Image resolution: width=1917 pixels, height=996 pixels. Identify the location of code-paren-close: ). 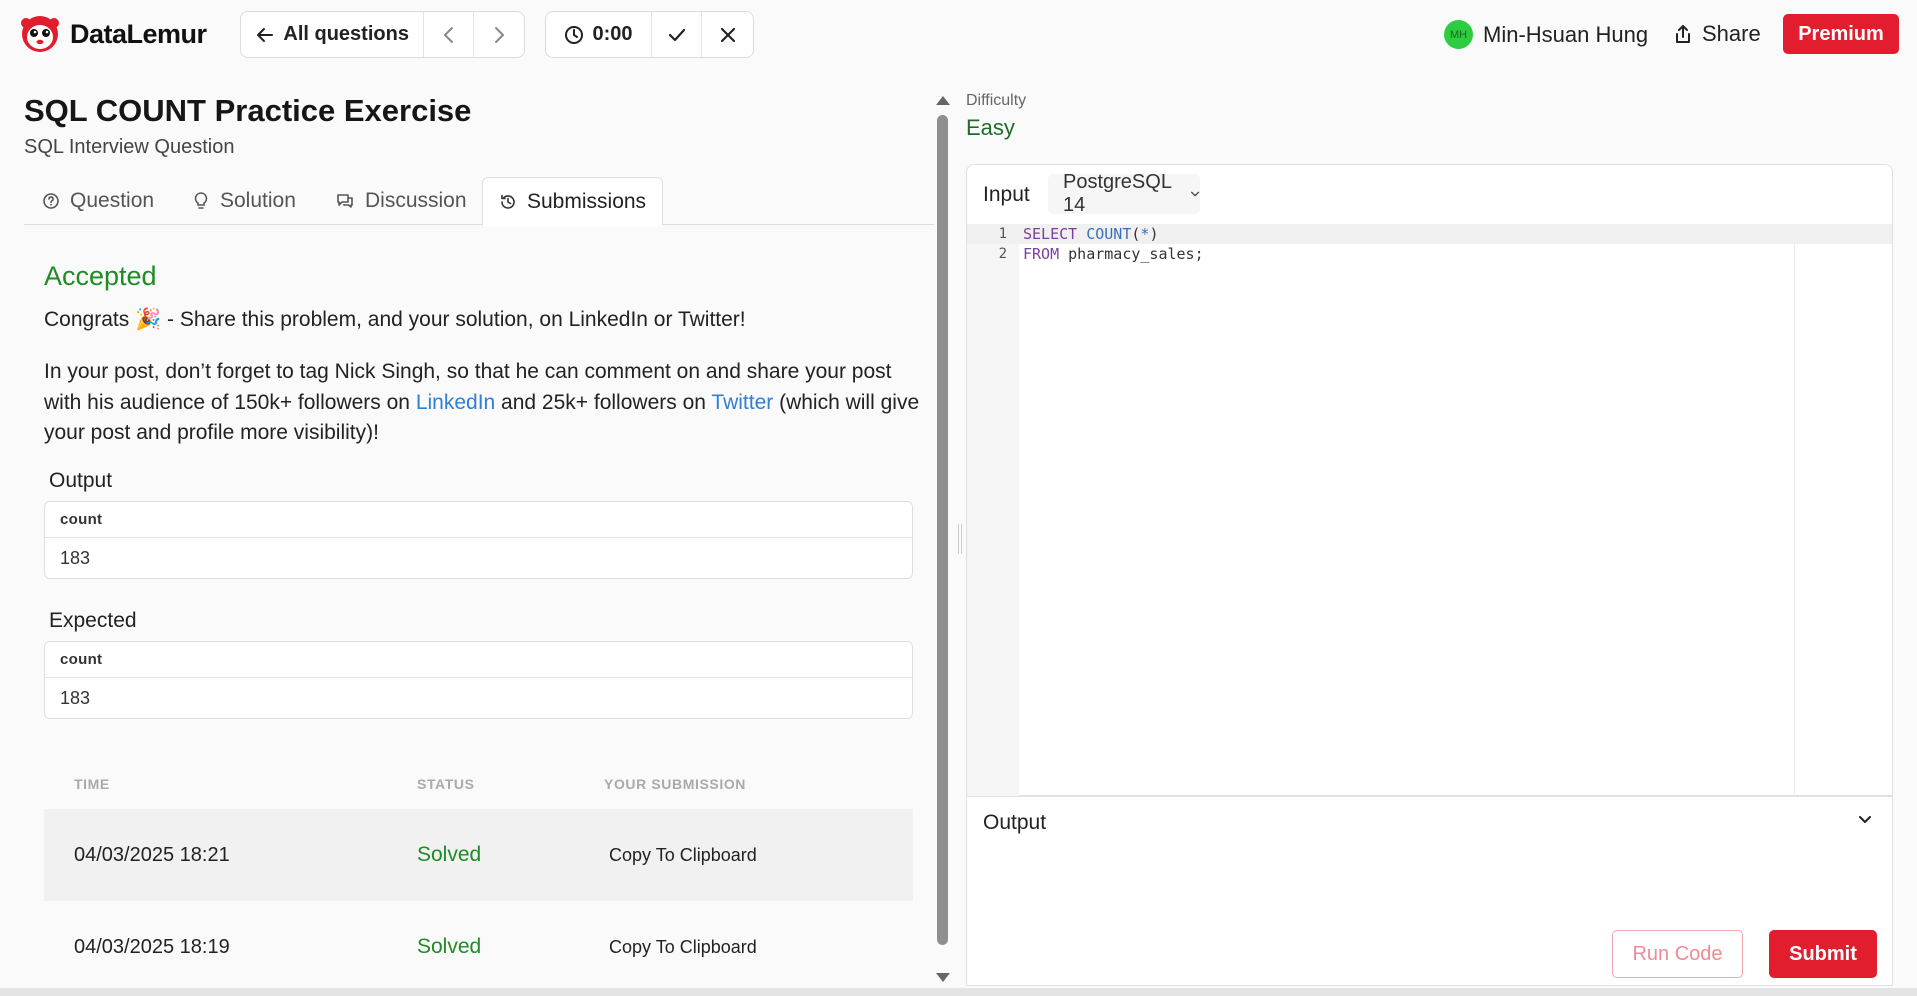
(1154, 234).